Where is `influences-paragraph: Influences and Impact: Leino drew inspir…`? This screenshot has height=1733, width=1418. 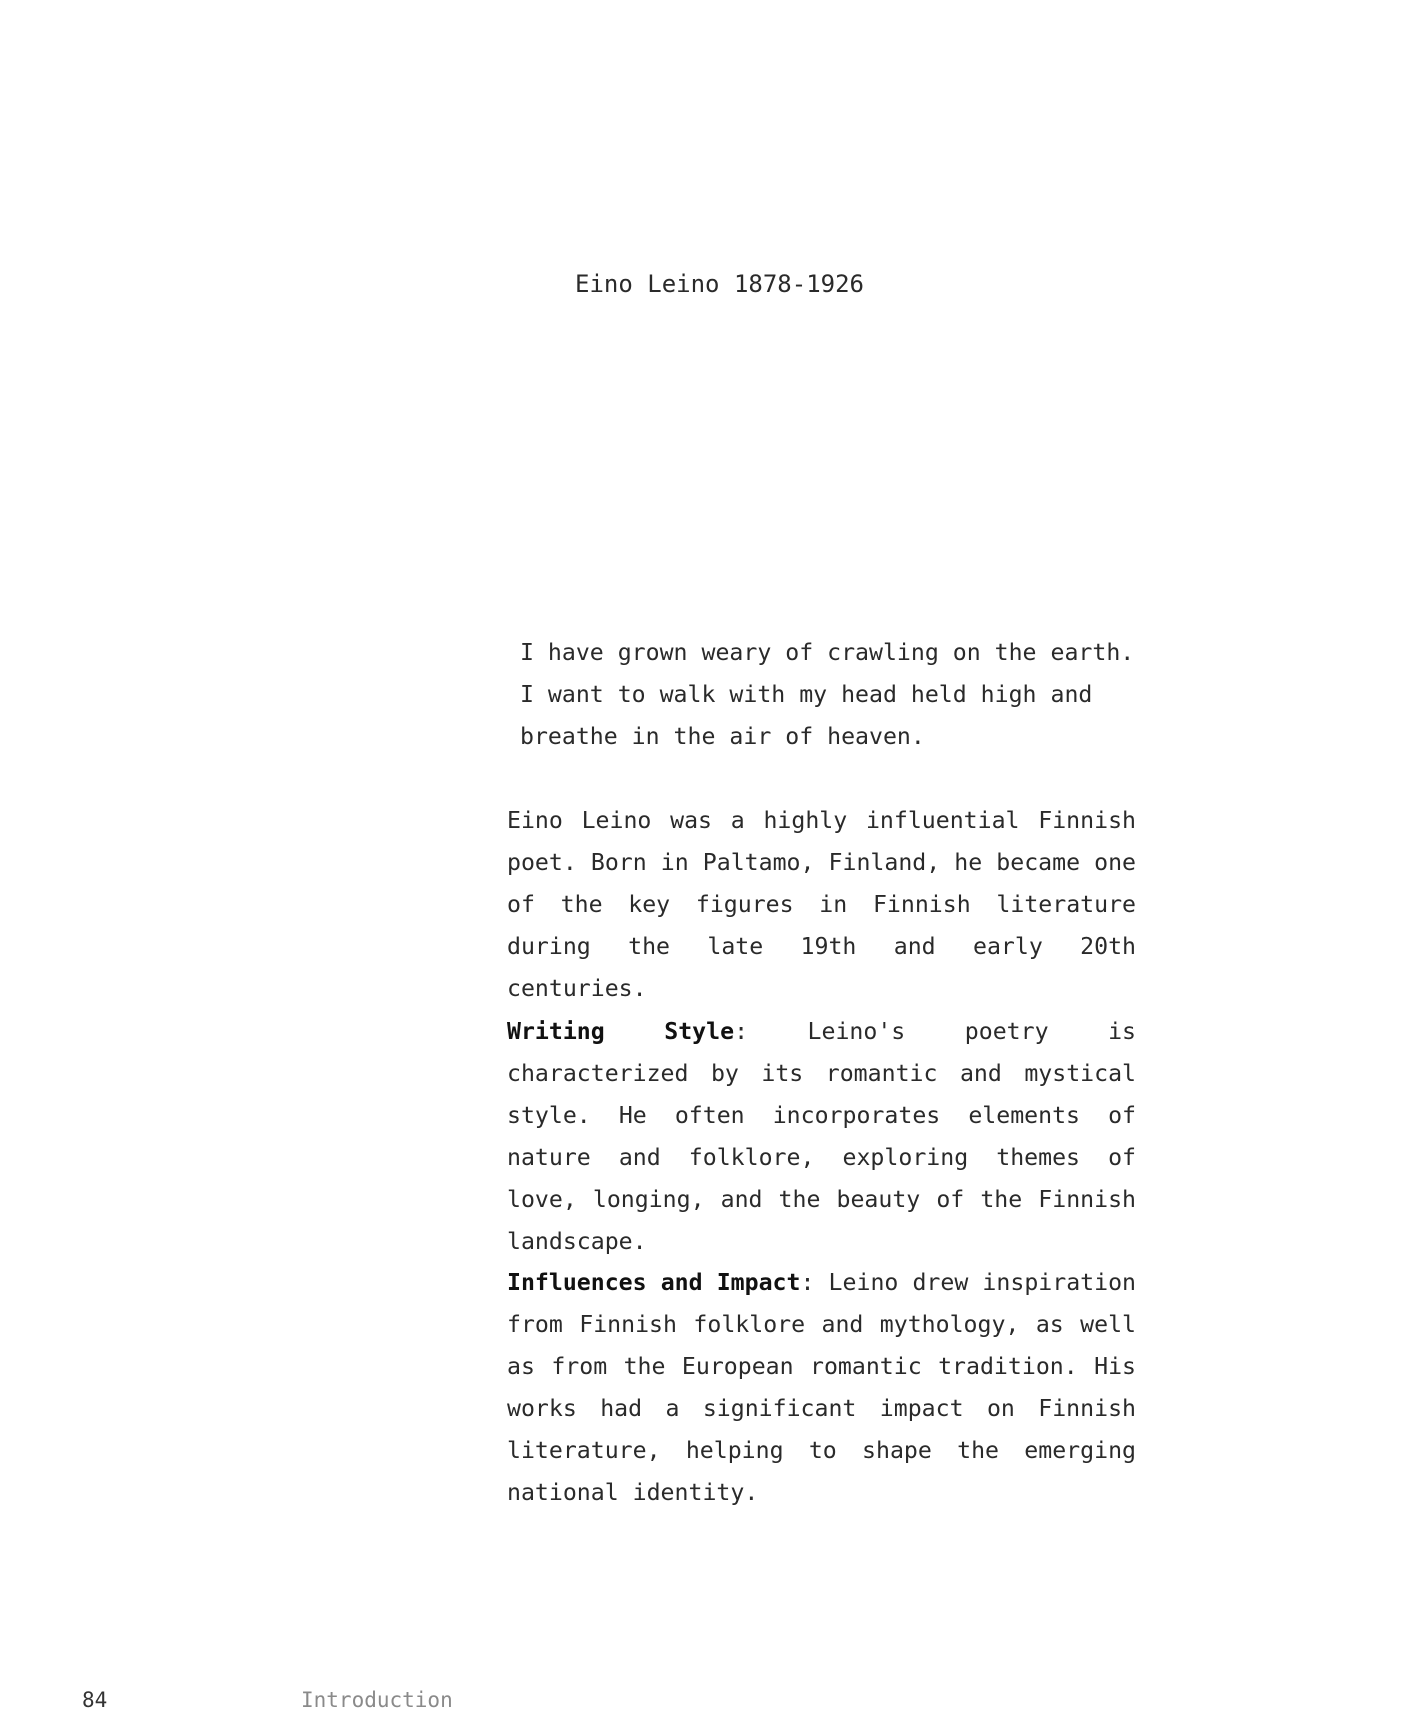
influences-paragraph: Influences and Impact: Leino drew inspir… is located at coordinates (821, 1388).